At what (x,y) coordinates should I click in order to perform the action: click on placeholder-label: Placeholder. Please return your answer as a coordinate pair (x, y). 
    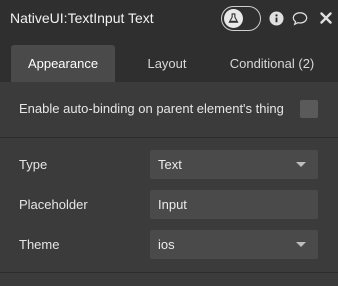
    Looking at the image, I should click on (53, 204).